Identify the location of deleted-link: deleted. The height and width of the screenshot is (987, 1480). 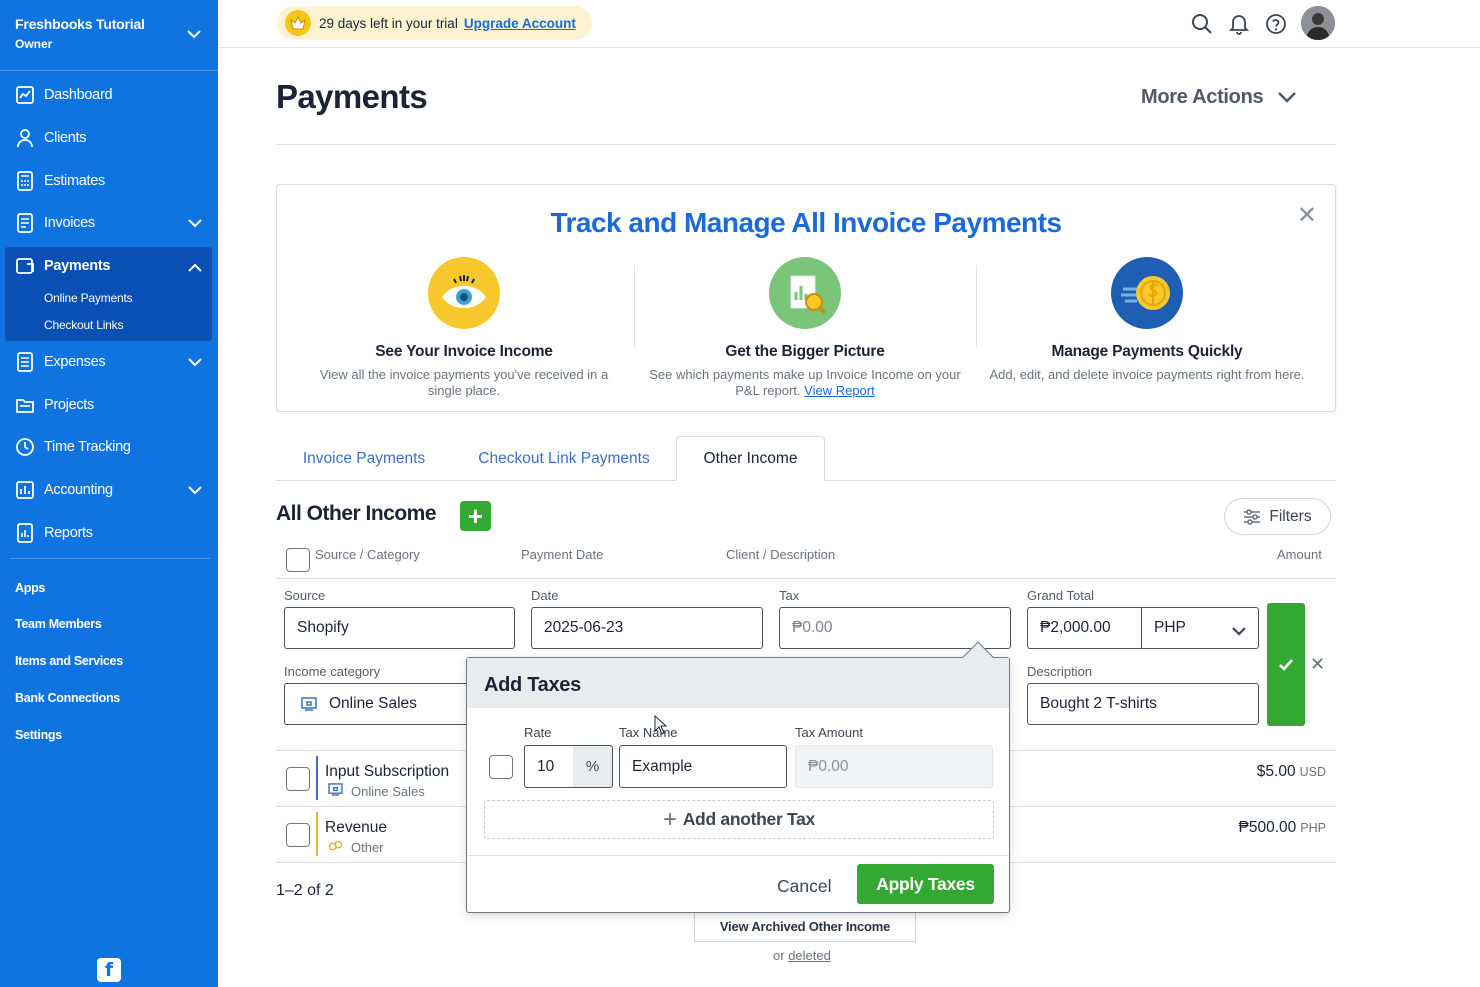
(809, 955).